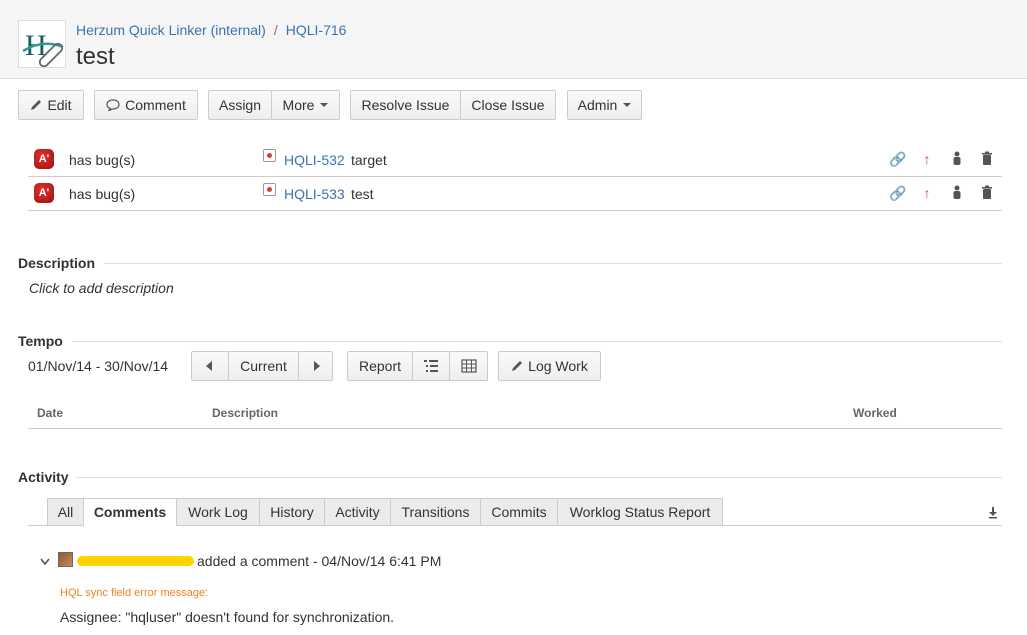 The image size is (1027, 635). What do you see at coordinates (515, 160) in the screenshot?
I see `linked-issue-row: A' has bug(s) HQLI-532 target 🔗 ↑` at bounding box center [515, 160].